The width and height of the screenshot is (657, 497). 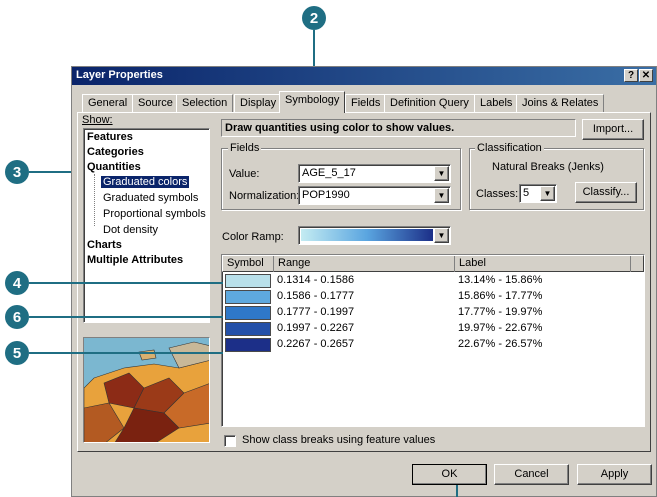 What do you see at coordinates (126, 353) in the screenshot?
I see `callout-5-line` at bounding box center [126, 353].